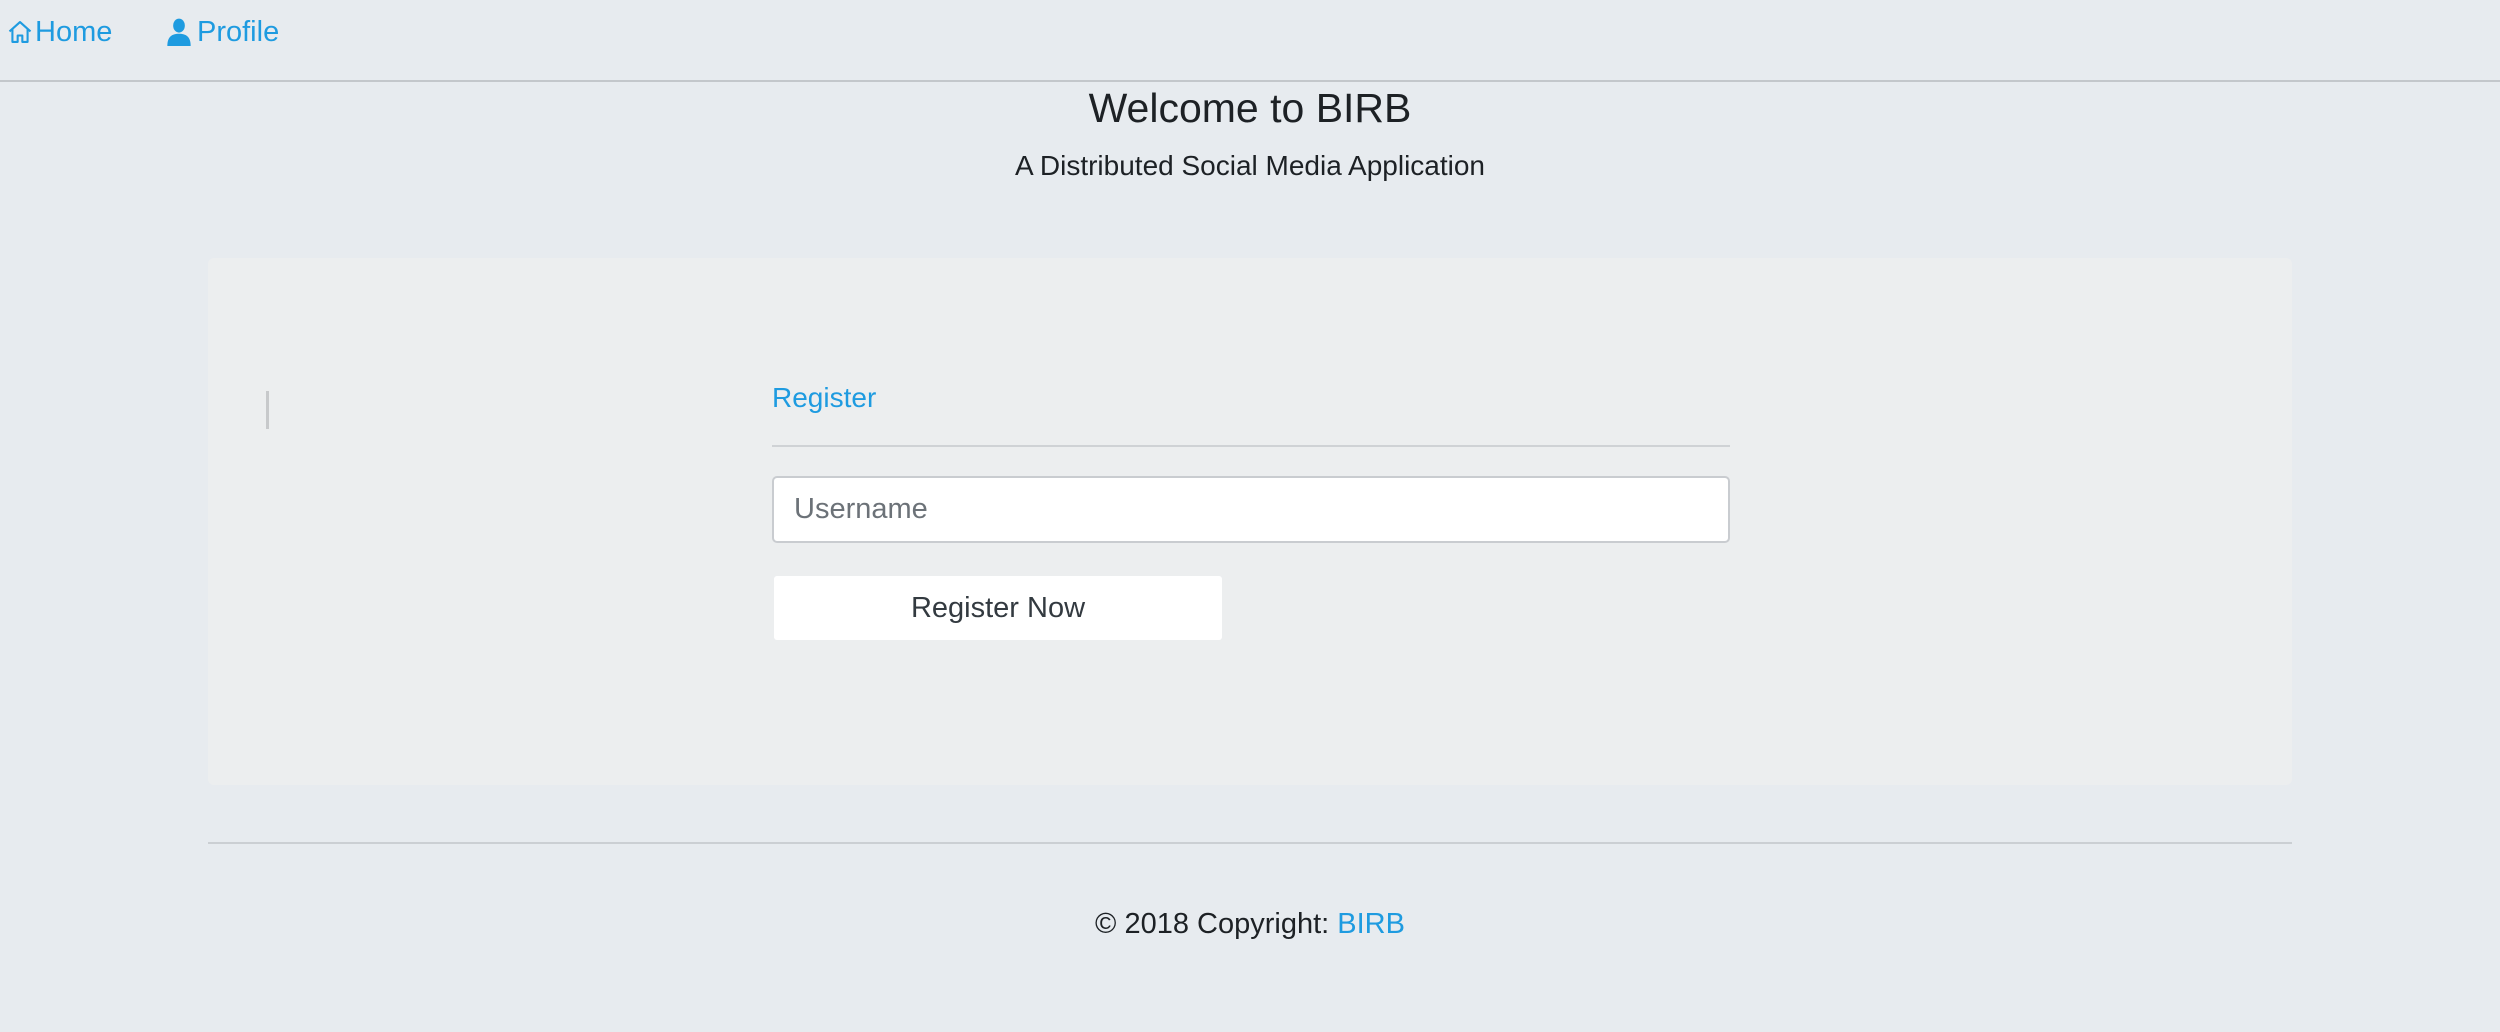 Image resolution: width=2500 pixels, height=1032 pixels. What do you see at coordinates (1250, 165) in the screenshot?
I see `page-subtitle: A Distributed Social Media Application` at bounding box center [1250, 165].